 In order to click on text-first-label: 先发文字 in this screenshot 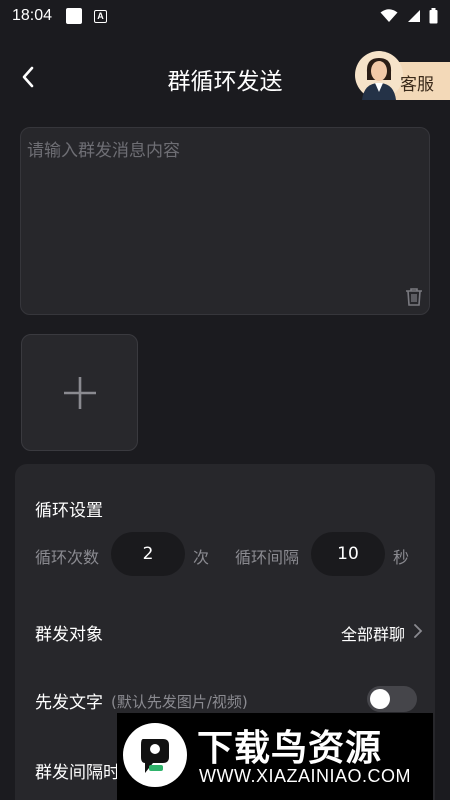, I will do `click(69, 703)`.